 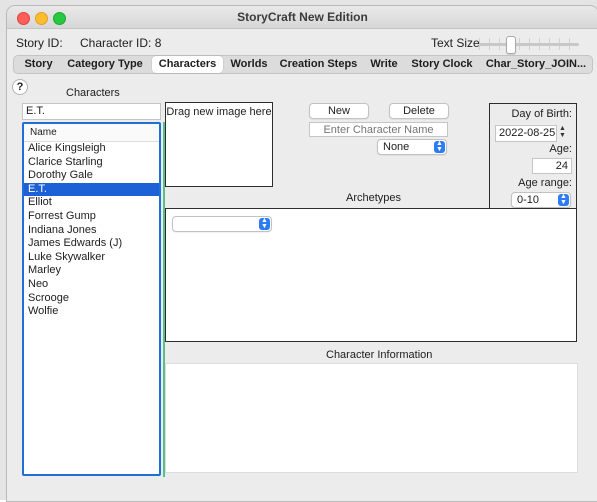 I want to click on tab-worlds: Worlds, so click(x=249, y=64).